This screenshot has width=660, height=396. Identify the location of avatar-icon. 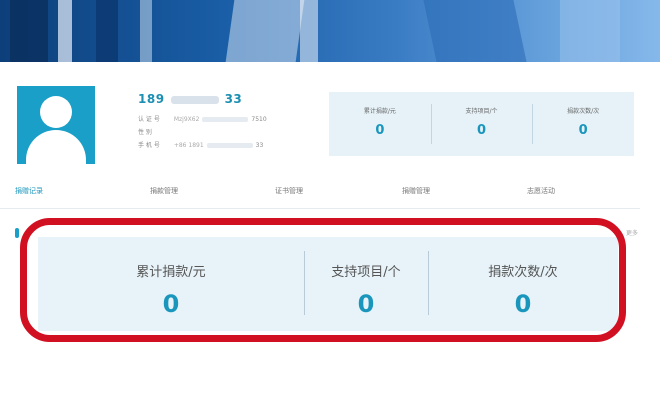
(56, 125).